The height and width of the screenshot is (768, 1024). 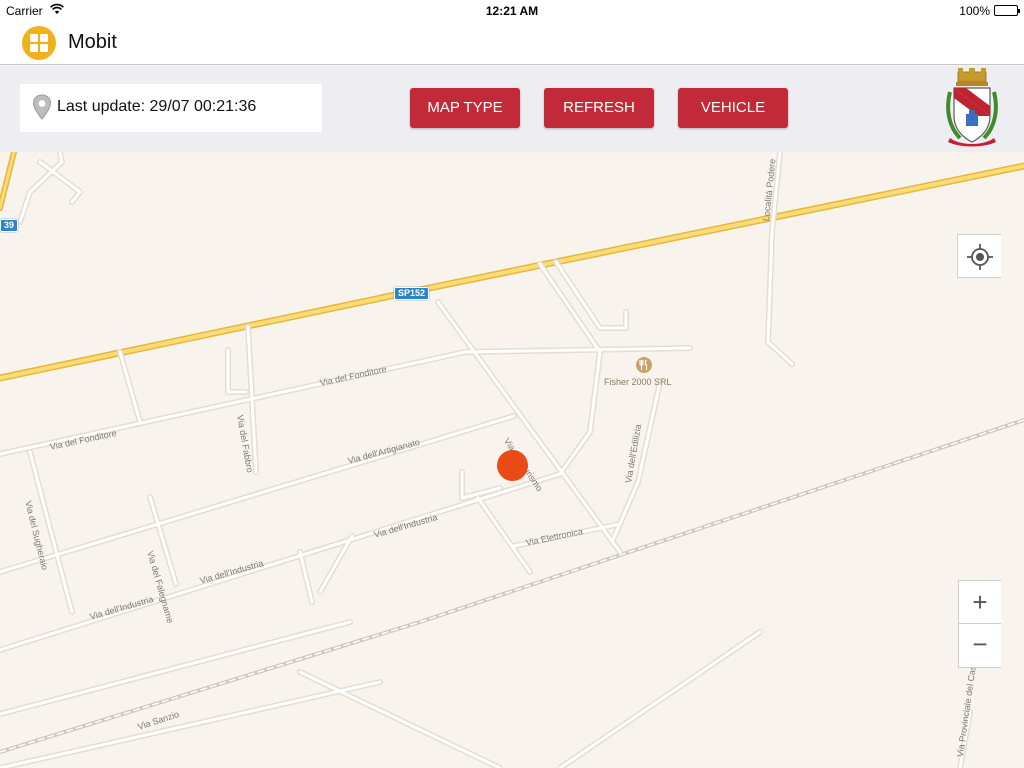 I want to click on last-update-box: Last update: 29/07 00:21:36, so click(x=171, y=108).